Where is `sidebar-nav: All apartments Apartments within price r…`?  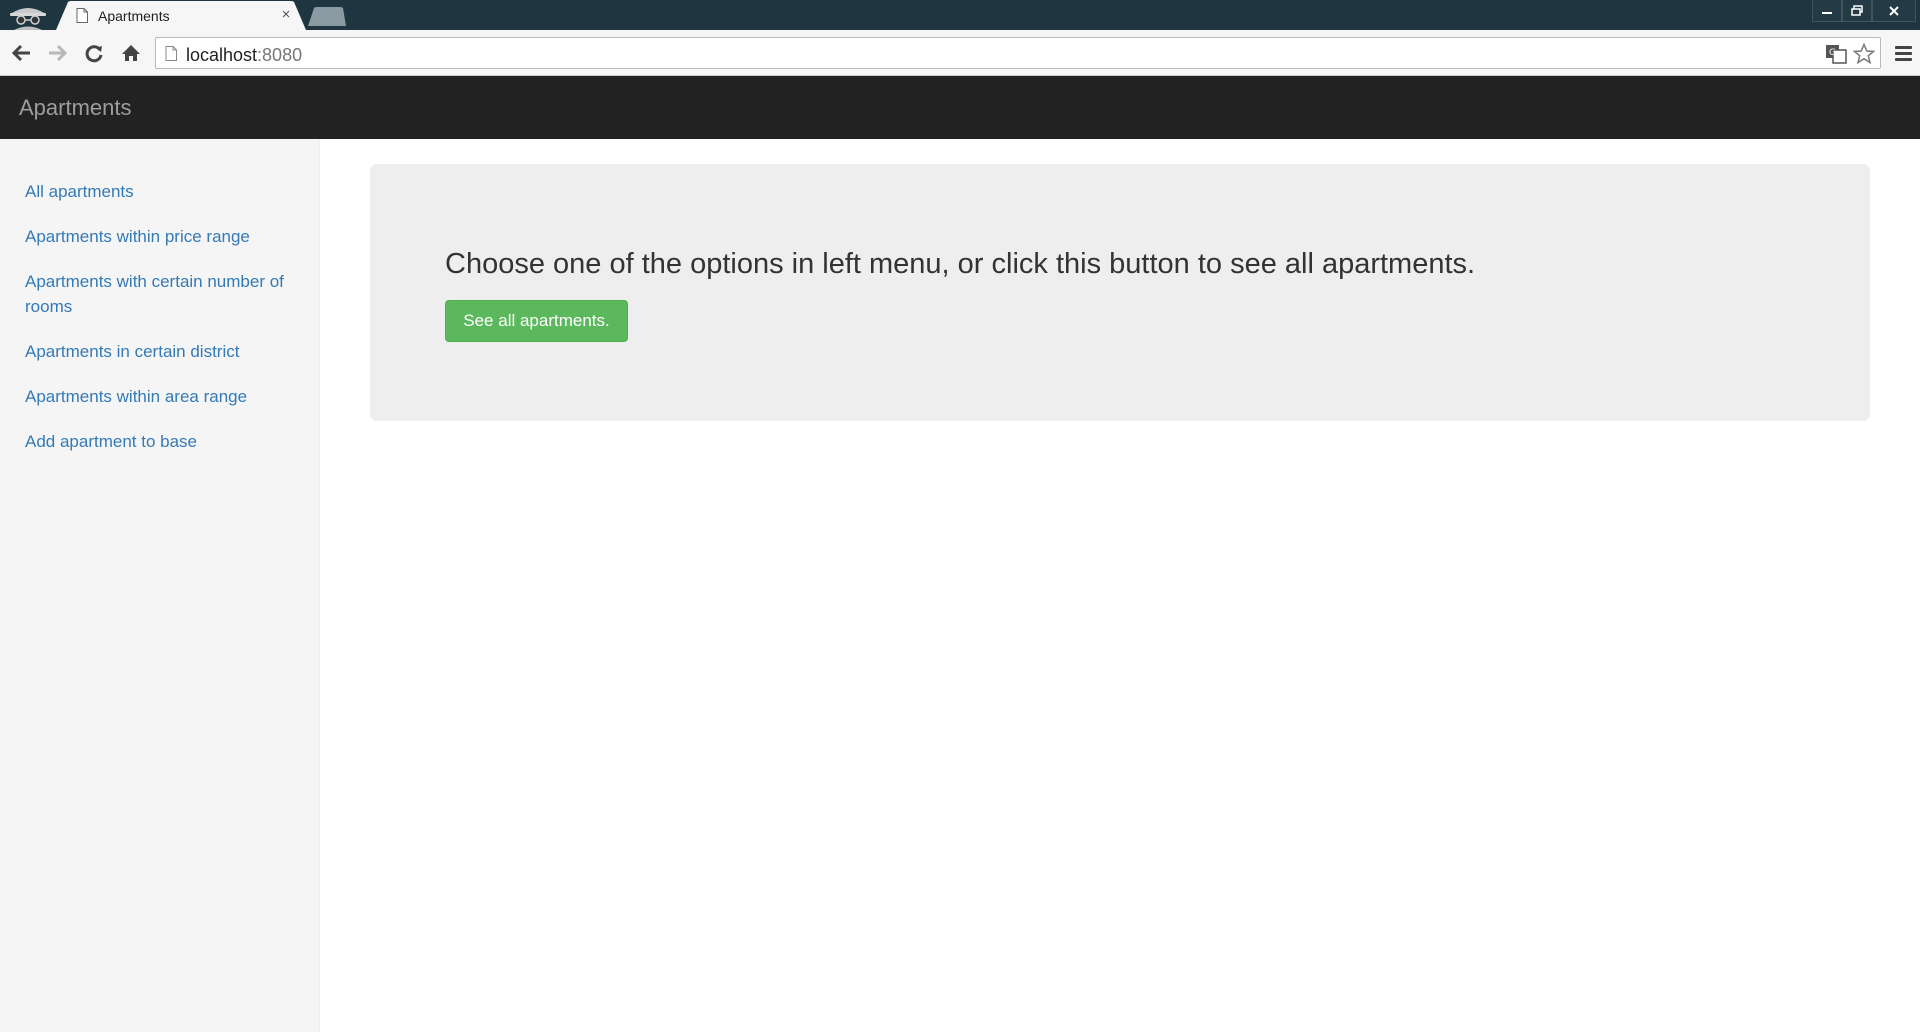 sidebar-nav: All apartments Apartments within price r… is located at coordinates (159, 301).